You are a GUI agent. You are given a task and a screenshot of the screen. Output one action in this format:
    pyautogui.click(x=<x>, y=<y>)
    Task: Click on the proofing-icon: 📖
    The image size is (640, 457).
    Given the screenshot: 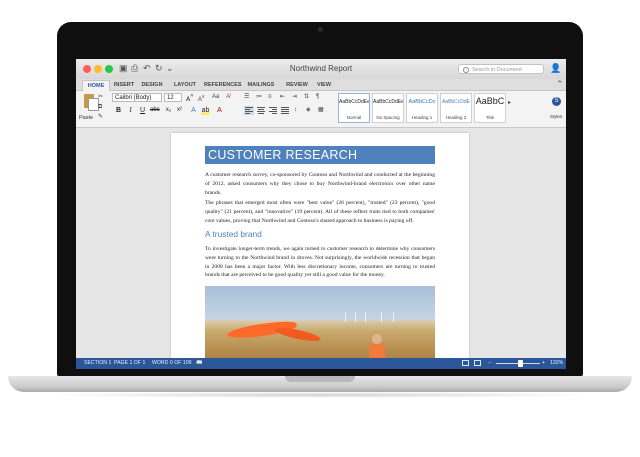 What is the action you would take?
    pyautogui.click(x=199, y=363)
    